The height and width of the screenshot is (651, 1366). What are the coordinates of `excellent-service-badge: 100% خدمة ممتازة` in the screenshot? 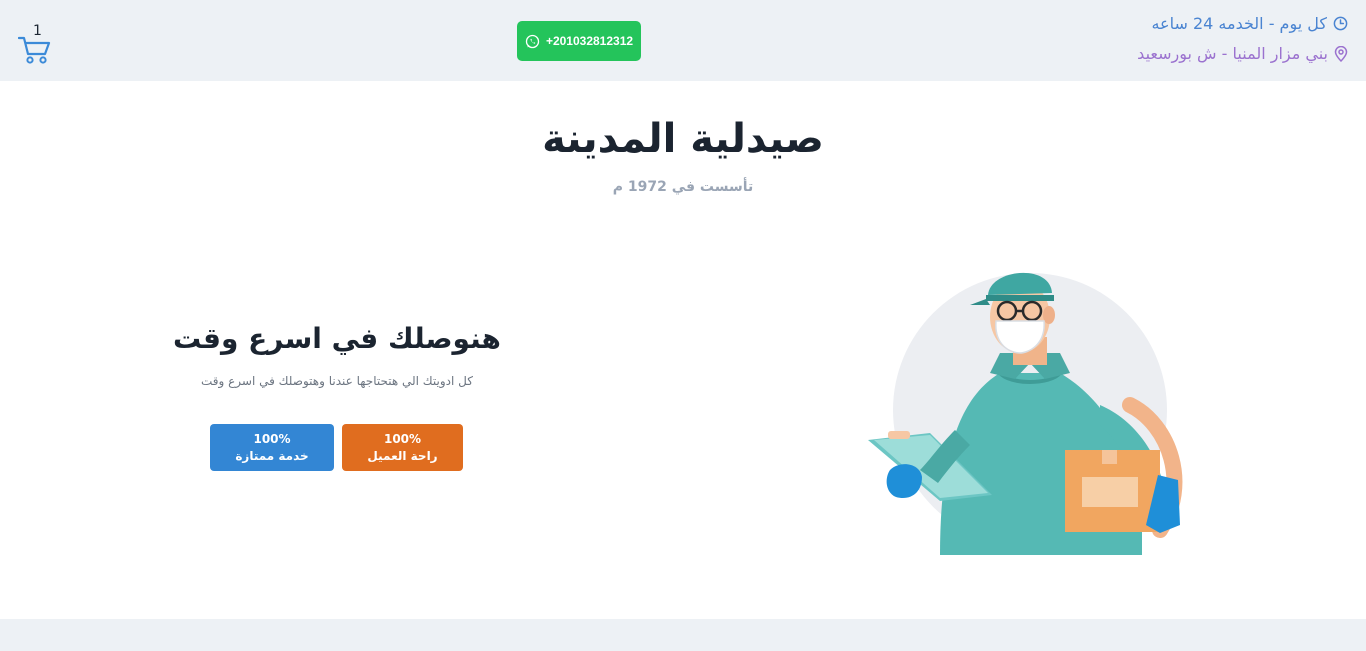 It's located at (272, 447).